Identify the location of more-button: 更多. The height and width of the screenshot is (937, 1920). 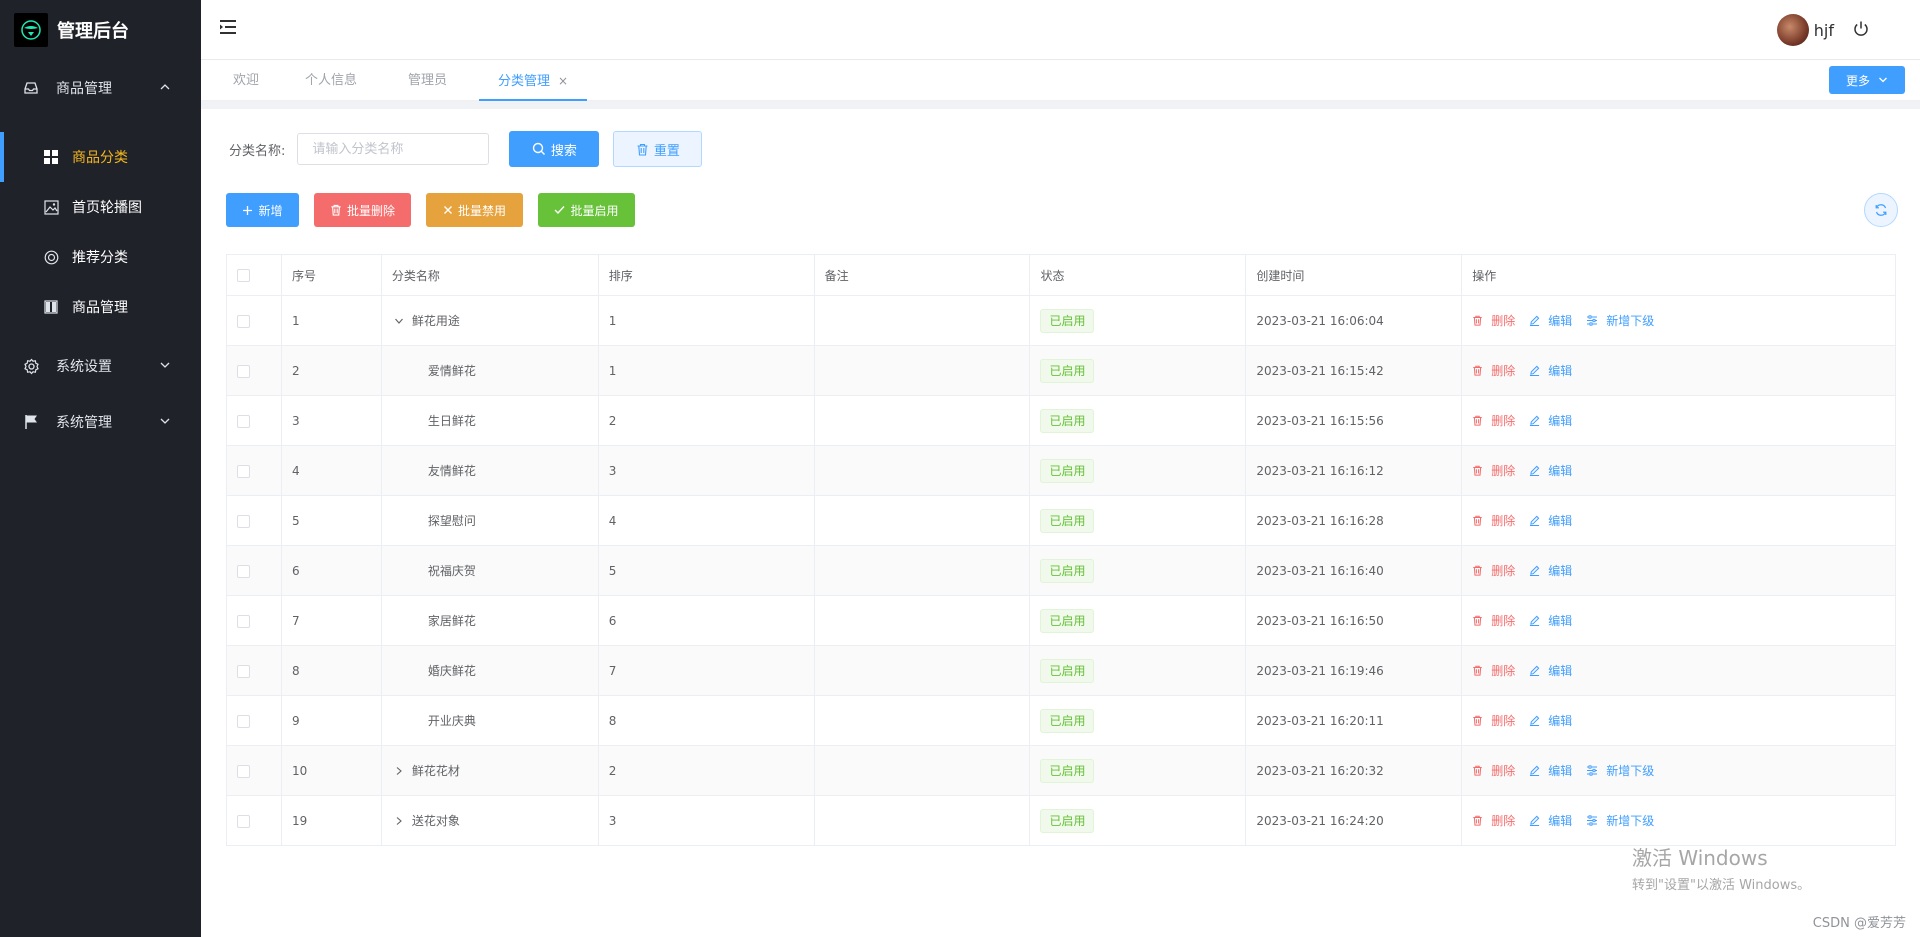
(1867, 80).